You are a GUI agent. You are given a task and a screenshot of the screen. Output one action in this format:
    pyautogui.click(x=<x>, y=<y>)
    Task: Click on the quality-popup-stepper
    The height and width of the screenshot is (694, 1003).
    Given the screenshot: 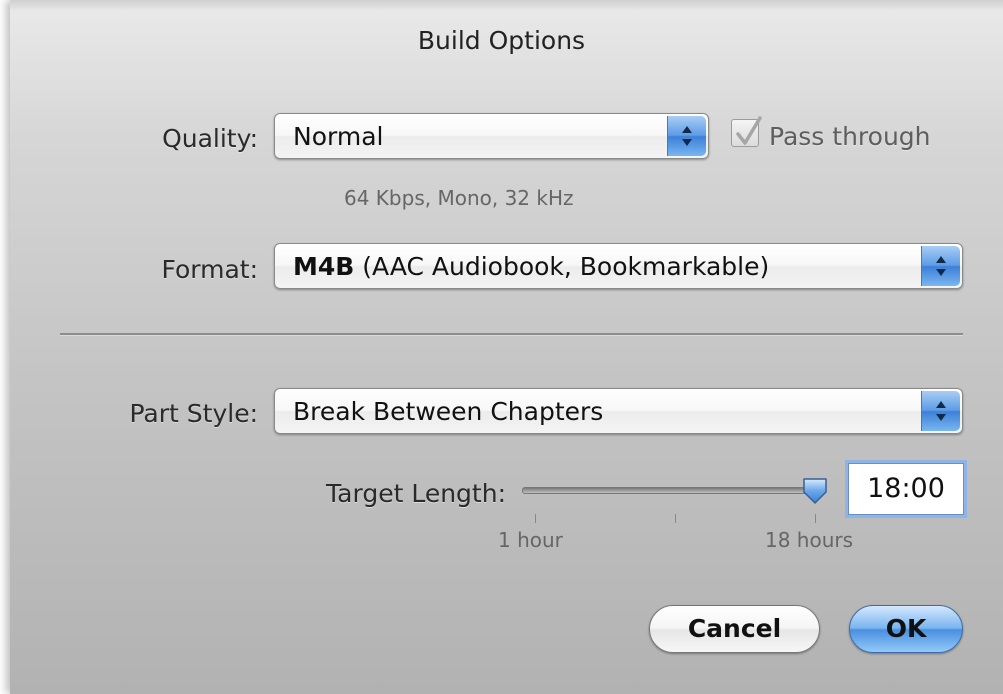 What is the action you would take?
    pyautogui.click(x=686, y=136)
    